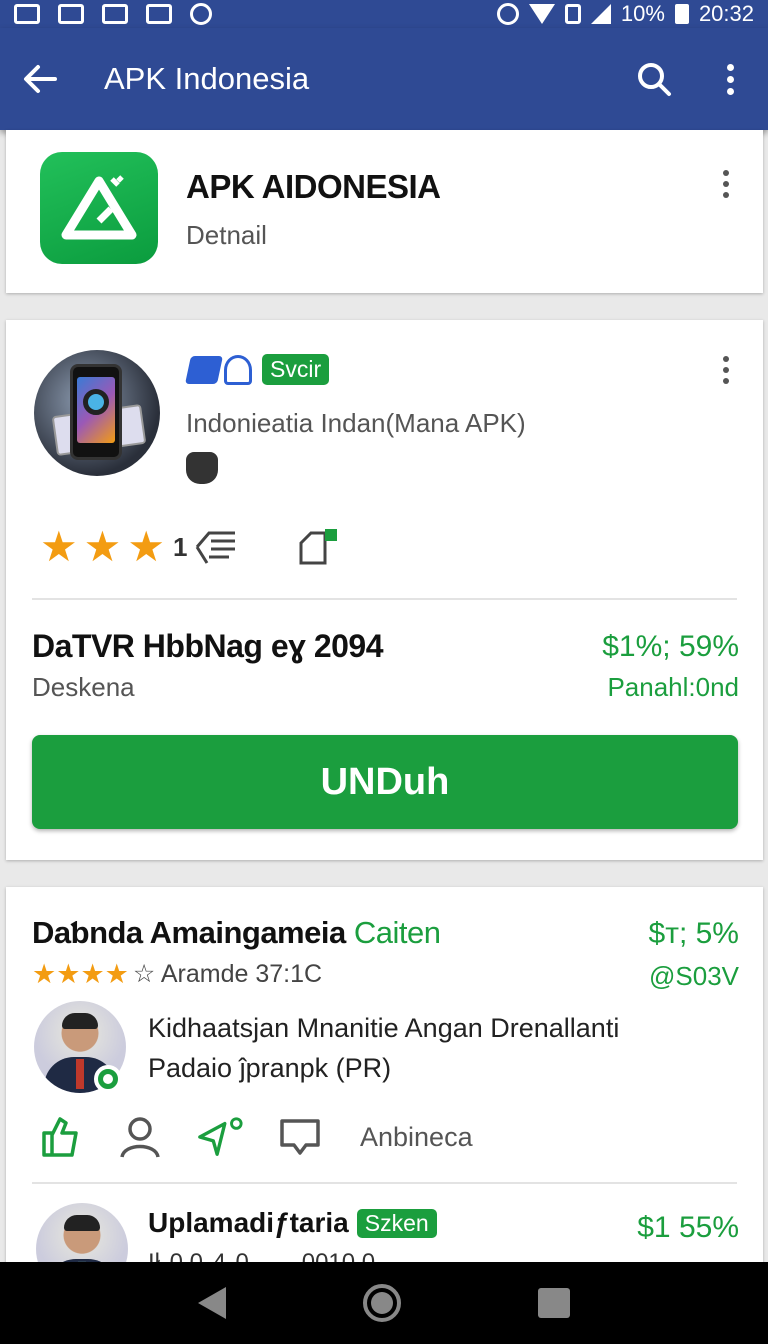 This screenshot has width=768, height=1344. What do you see at coordinates (83, 687) in the screenshot?
I see `version-label: Deskena` at bounding box center [83, 687].